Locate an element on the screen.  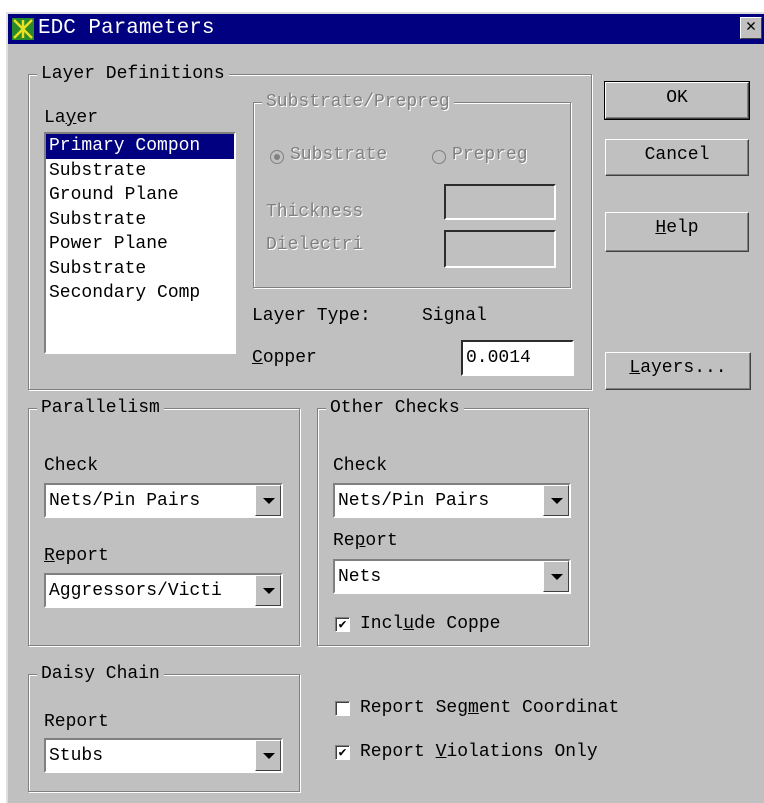
layer-type-label: Layer Type: is located at coordinates (311, 316).